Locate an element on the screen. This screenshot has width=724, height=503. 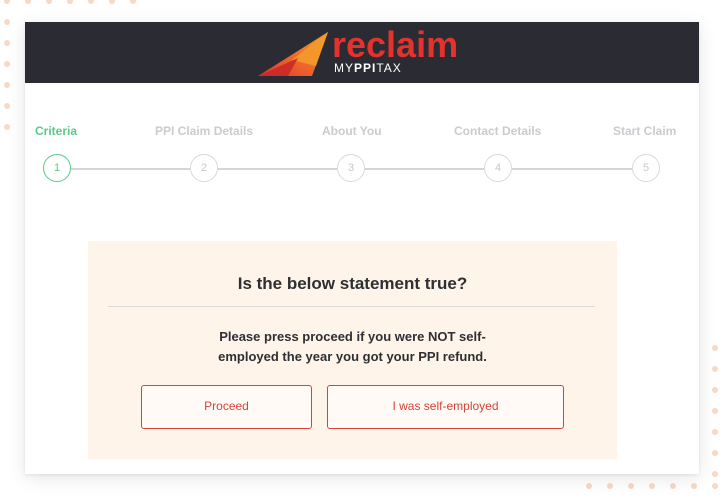
brand-subtitle: MYPPITAX is located at coordinates (368, 68).